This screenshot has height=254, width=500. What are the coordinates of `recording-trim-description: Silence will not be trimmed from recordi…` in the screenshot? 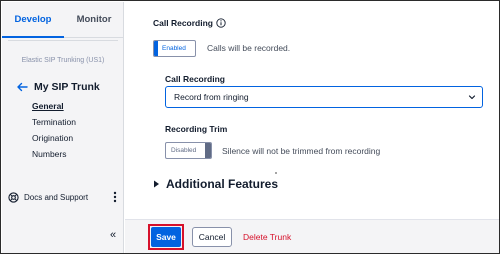 It's located at (301, 151).